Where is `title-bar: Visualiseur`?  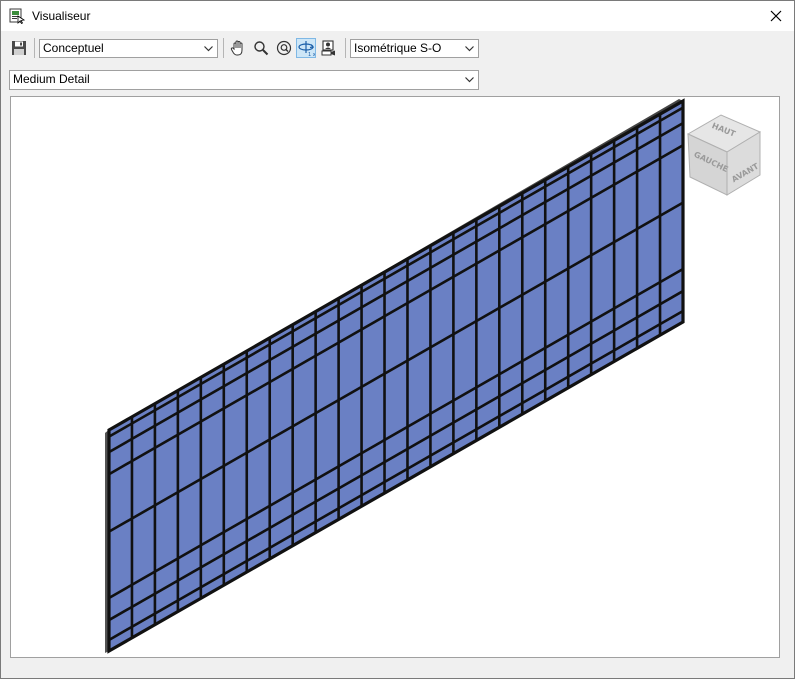 title-bar: Visualiseur is located at coordinates (397, 16).